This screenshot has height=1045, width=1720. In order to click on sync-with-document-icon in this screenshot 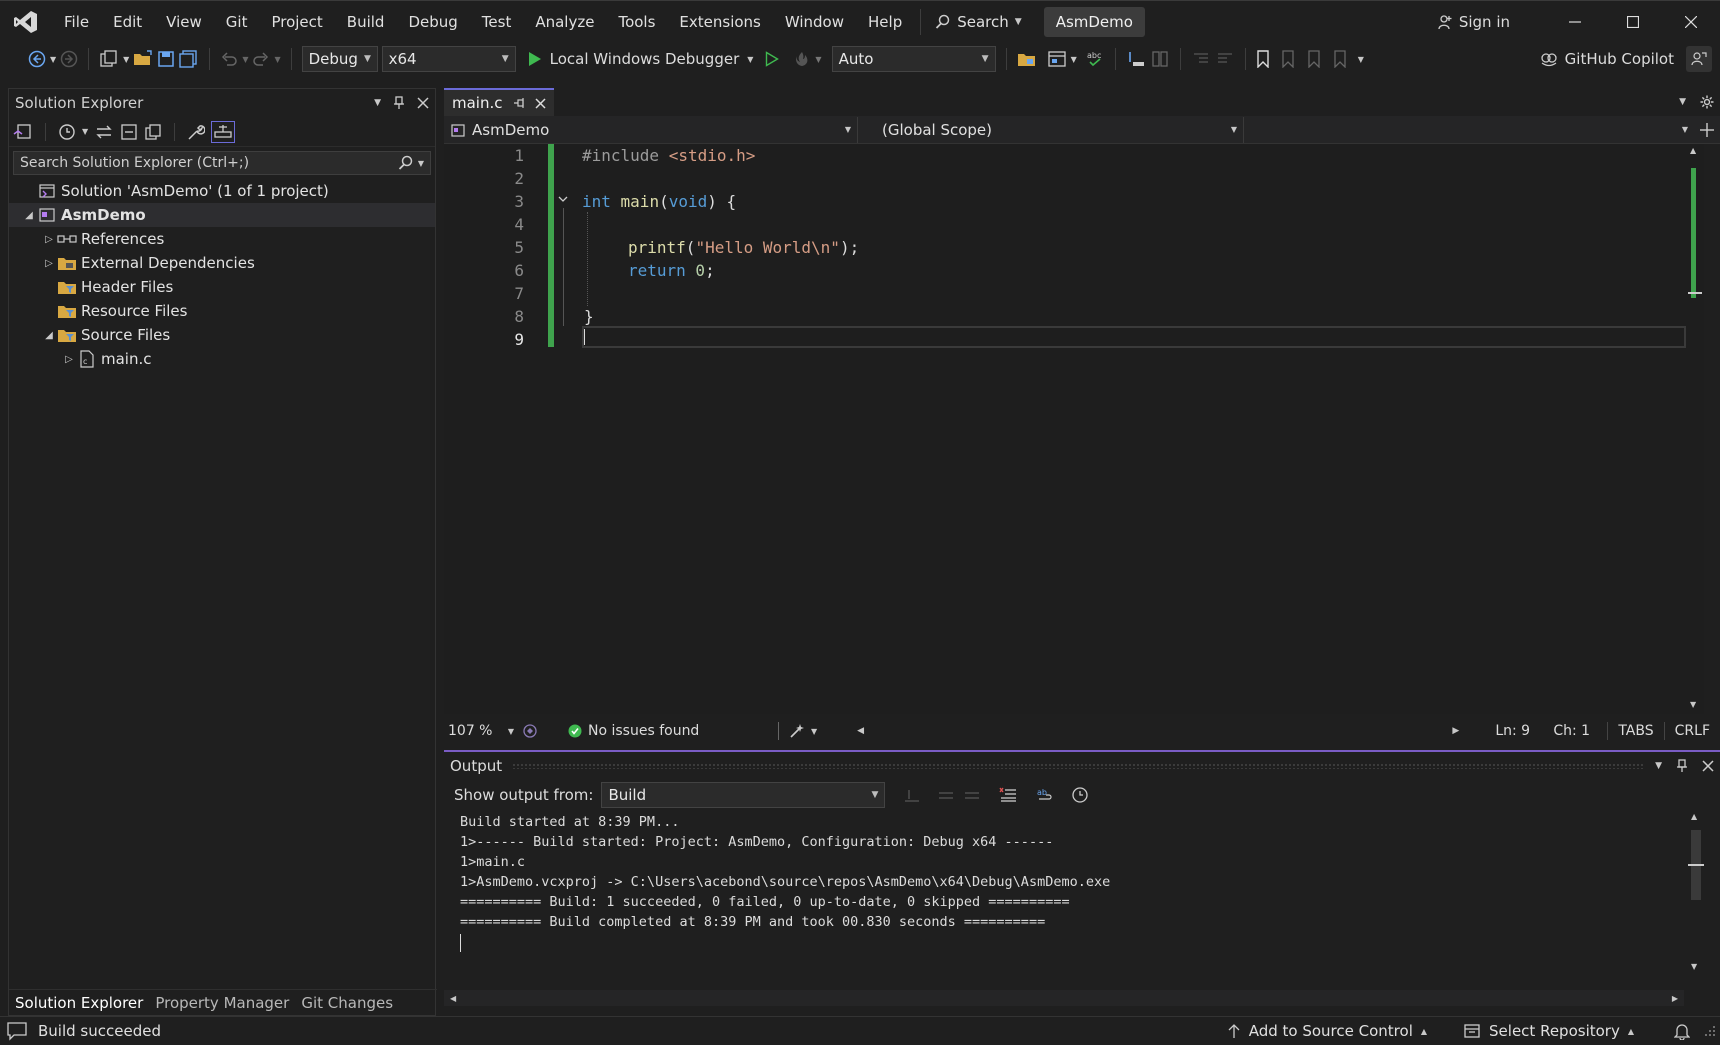, I will do `click(104, 132)`.